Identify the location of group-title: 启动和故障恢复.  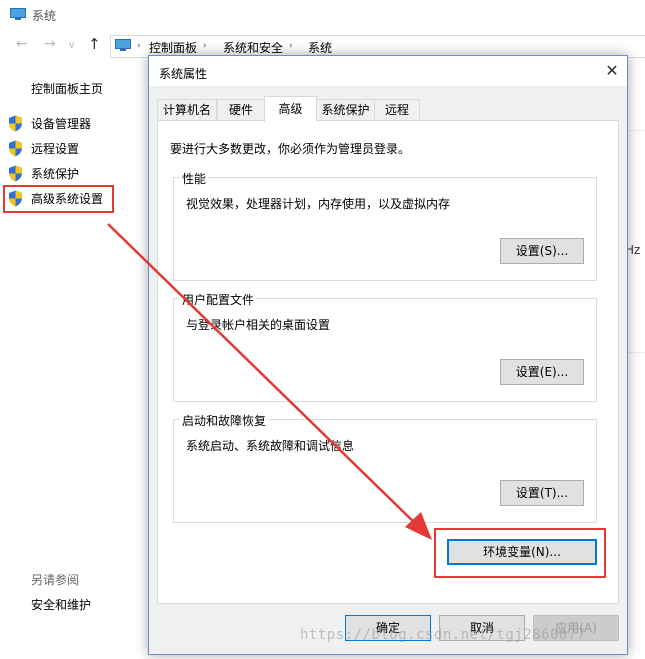
(224, 420).